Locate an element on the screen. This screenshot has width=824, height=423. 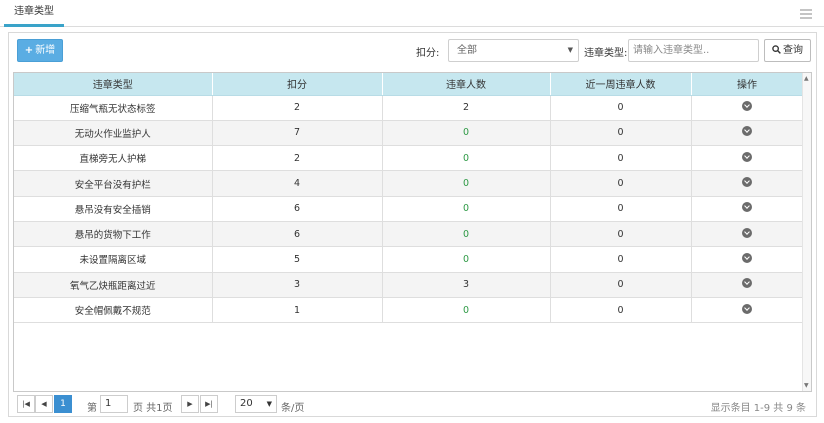
column-header: 违章人数 is located at coordinates (466, 84).